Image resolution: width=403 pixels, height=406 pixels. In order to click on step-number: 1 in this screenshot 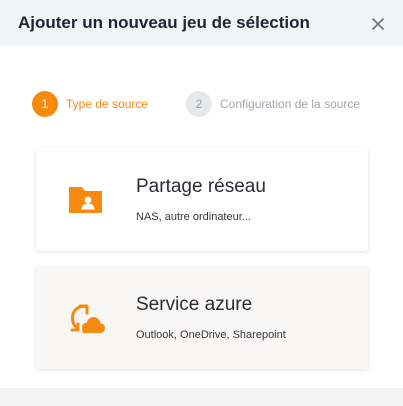, I will do `click(45, 104)`.